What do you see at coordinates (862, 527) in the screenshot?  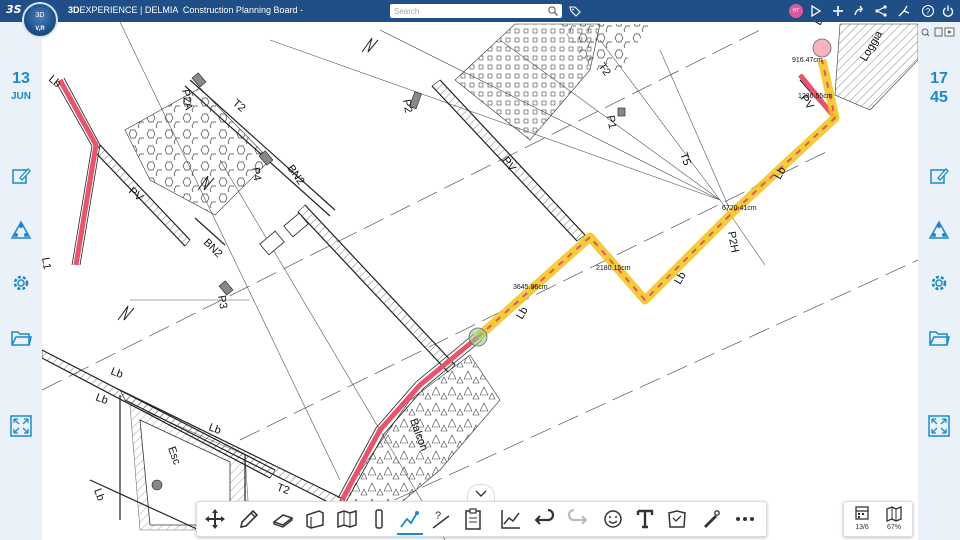 I see `calendar-value: 13/6` at bounding box center [862, 527].